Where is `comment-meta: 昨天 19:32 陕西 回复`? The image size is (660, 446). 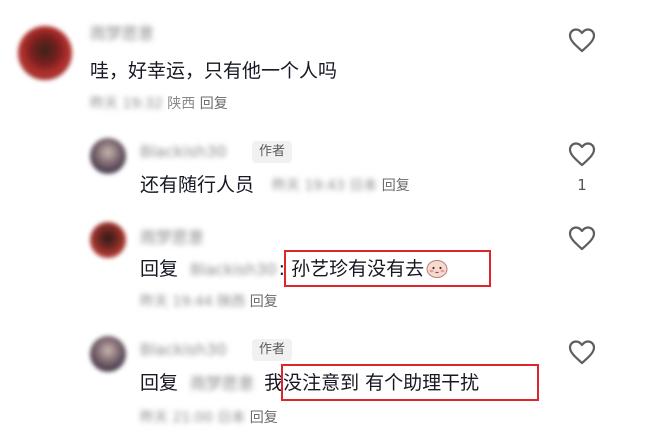
comment-meta: 昨天 19:32 陕西 回复 is located at coordinates (159, 104).